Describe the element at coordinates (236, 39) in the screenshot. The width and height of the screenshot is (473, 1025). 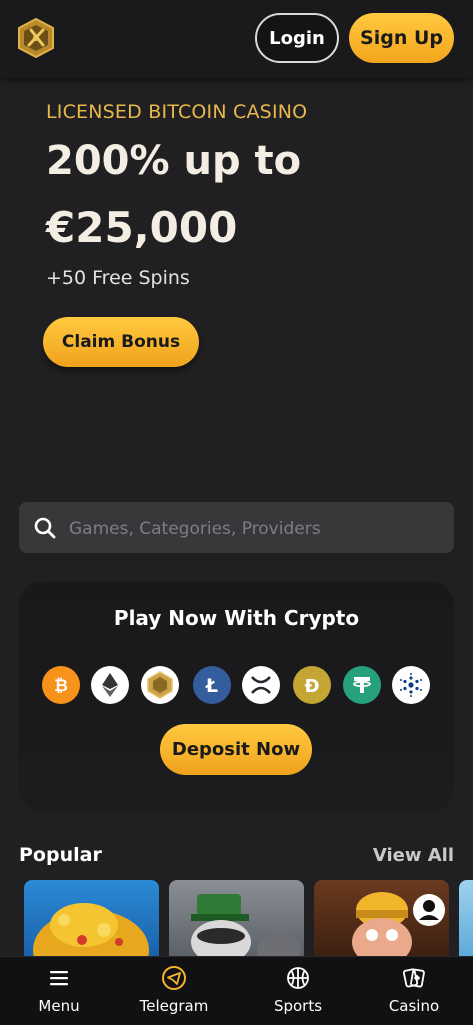
I see `top-header: Login Sign Up` at that location.